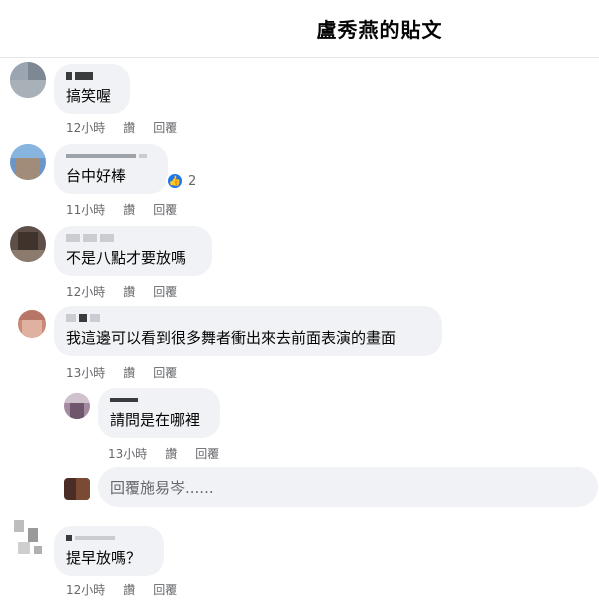 The image size is (599, 600). Describe the element at coordinates (104, 558) in the screenshot. I see `comment-text: 提早放嗎？` at that location.